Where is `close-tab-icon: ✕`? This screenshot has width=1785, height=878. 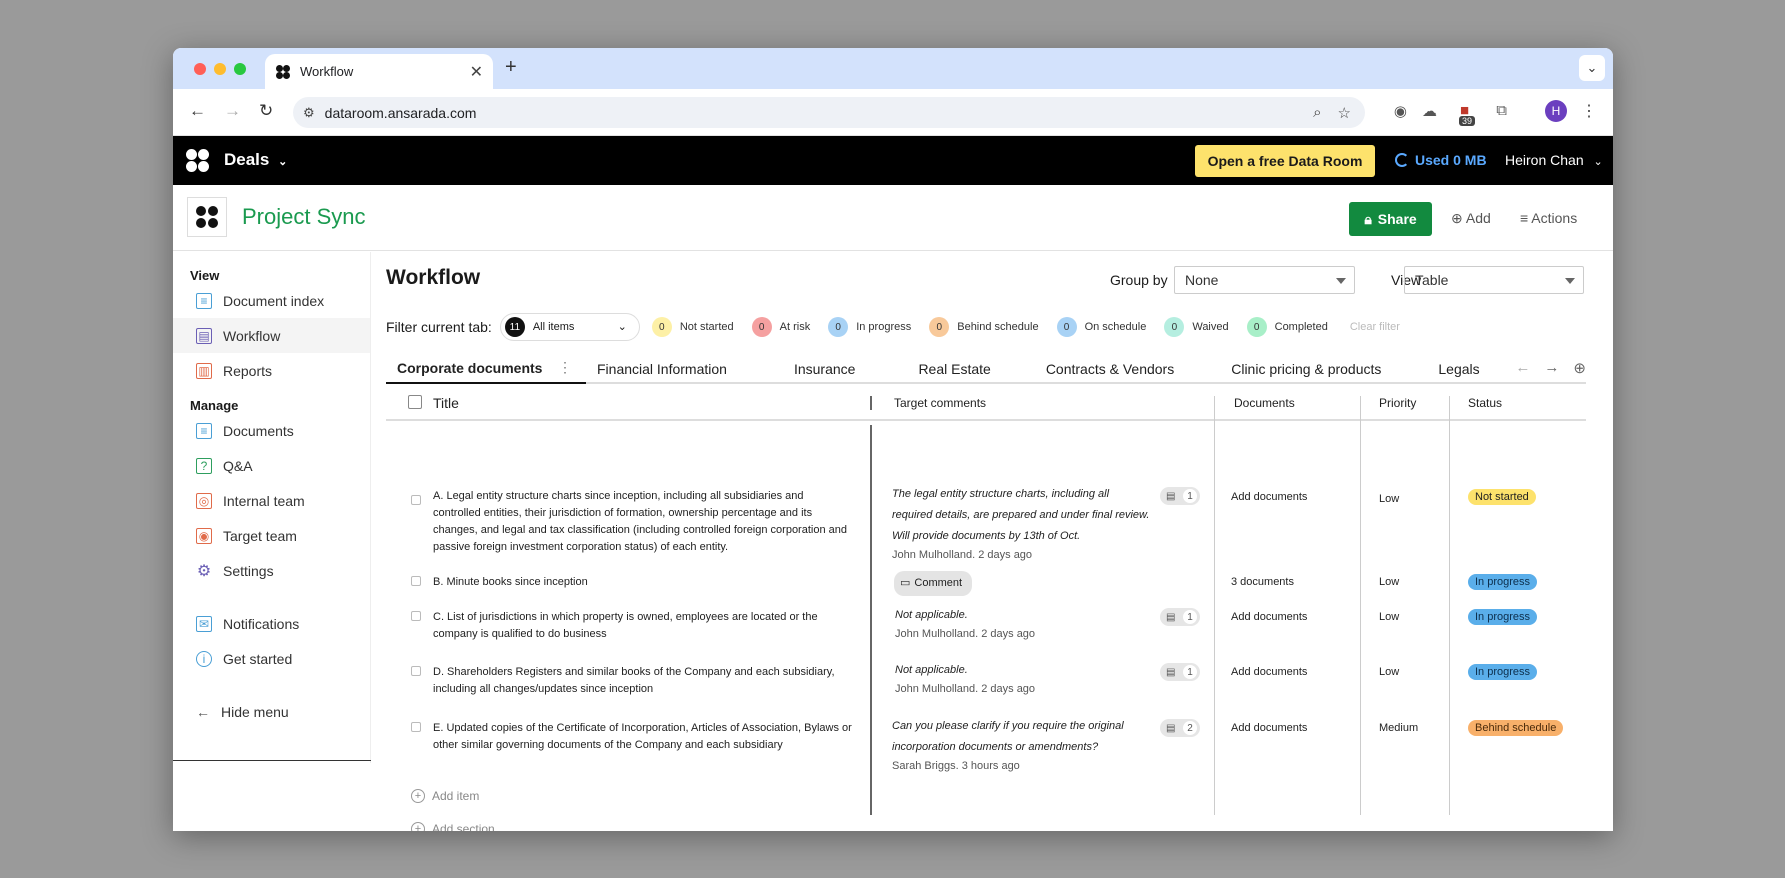 close-tab-icon: ✕ is located at coordinates (476, 72).